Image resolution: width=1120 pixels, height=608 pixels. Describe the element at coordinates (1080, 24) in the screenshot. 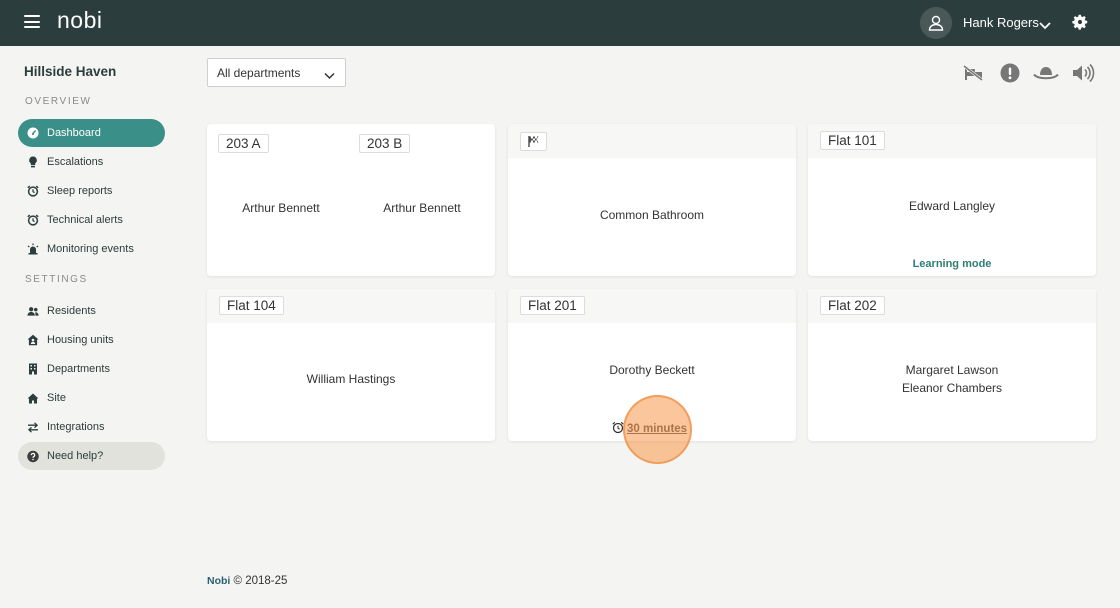

I see `gear-icon` at that location.